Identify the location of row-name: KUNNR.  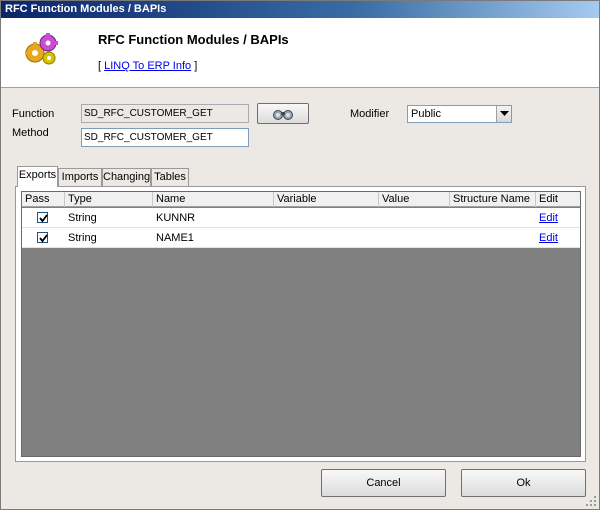
(176, 218).